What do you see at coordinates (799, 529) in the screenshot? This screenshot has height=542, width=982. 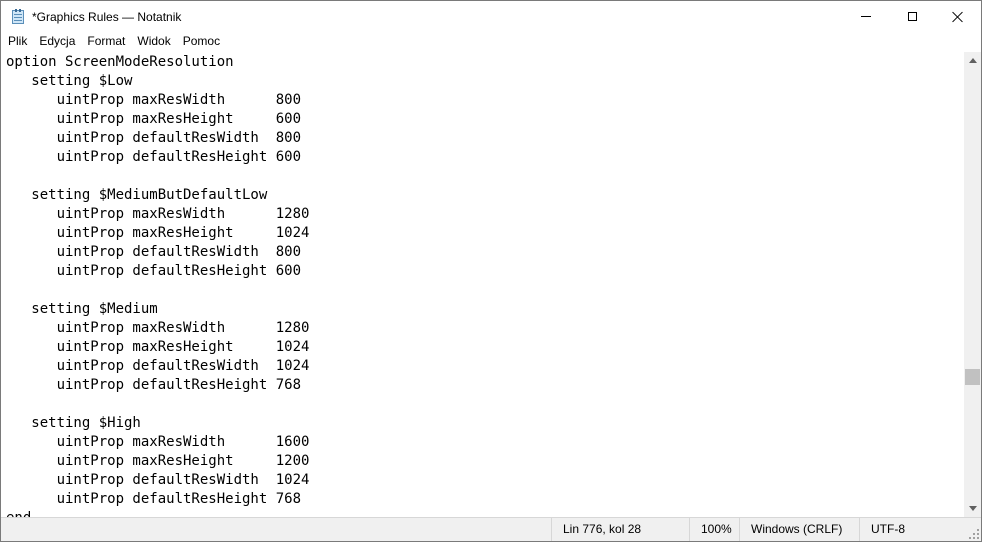 I see `line-endings: Windows (CRLF)` at bounding box center [799, 529].